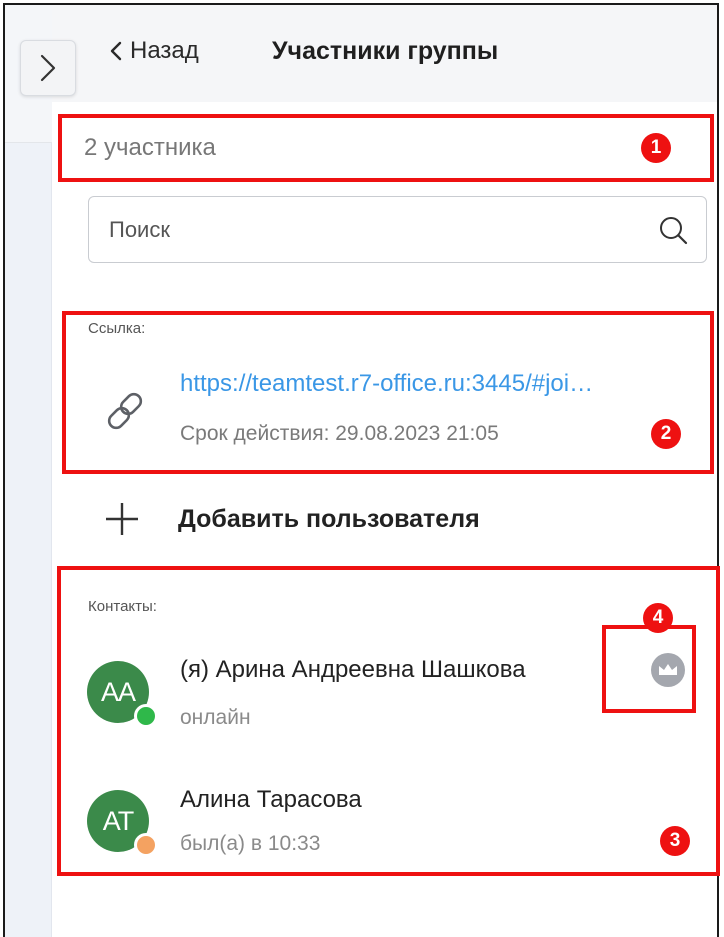  Describe the element at coordinates (28, 471) in the screenshot. I see `left-sidebar-strip` at that location.